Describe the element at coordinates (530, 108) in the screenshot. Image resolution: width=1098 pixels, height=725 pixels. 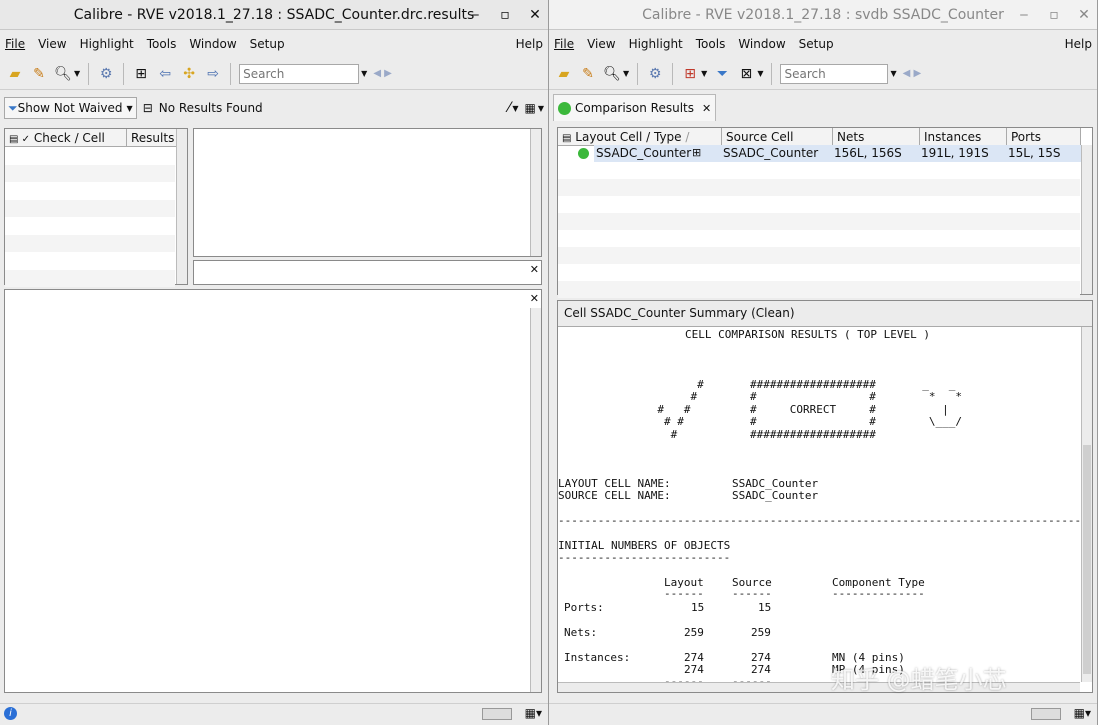
I see `layout-grid-icon: ▦` at that location.